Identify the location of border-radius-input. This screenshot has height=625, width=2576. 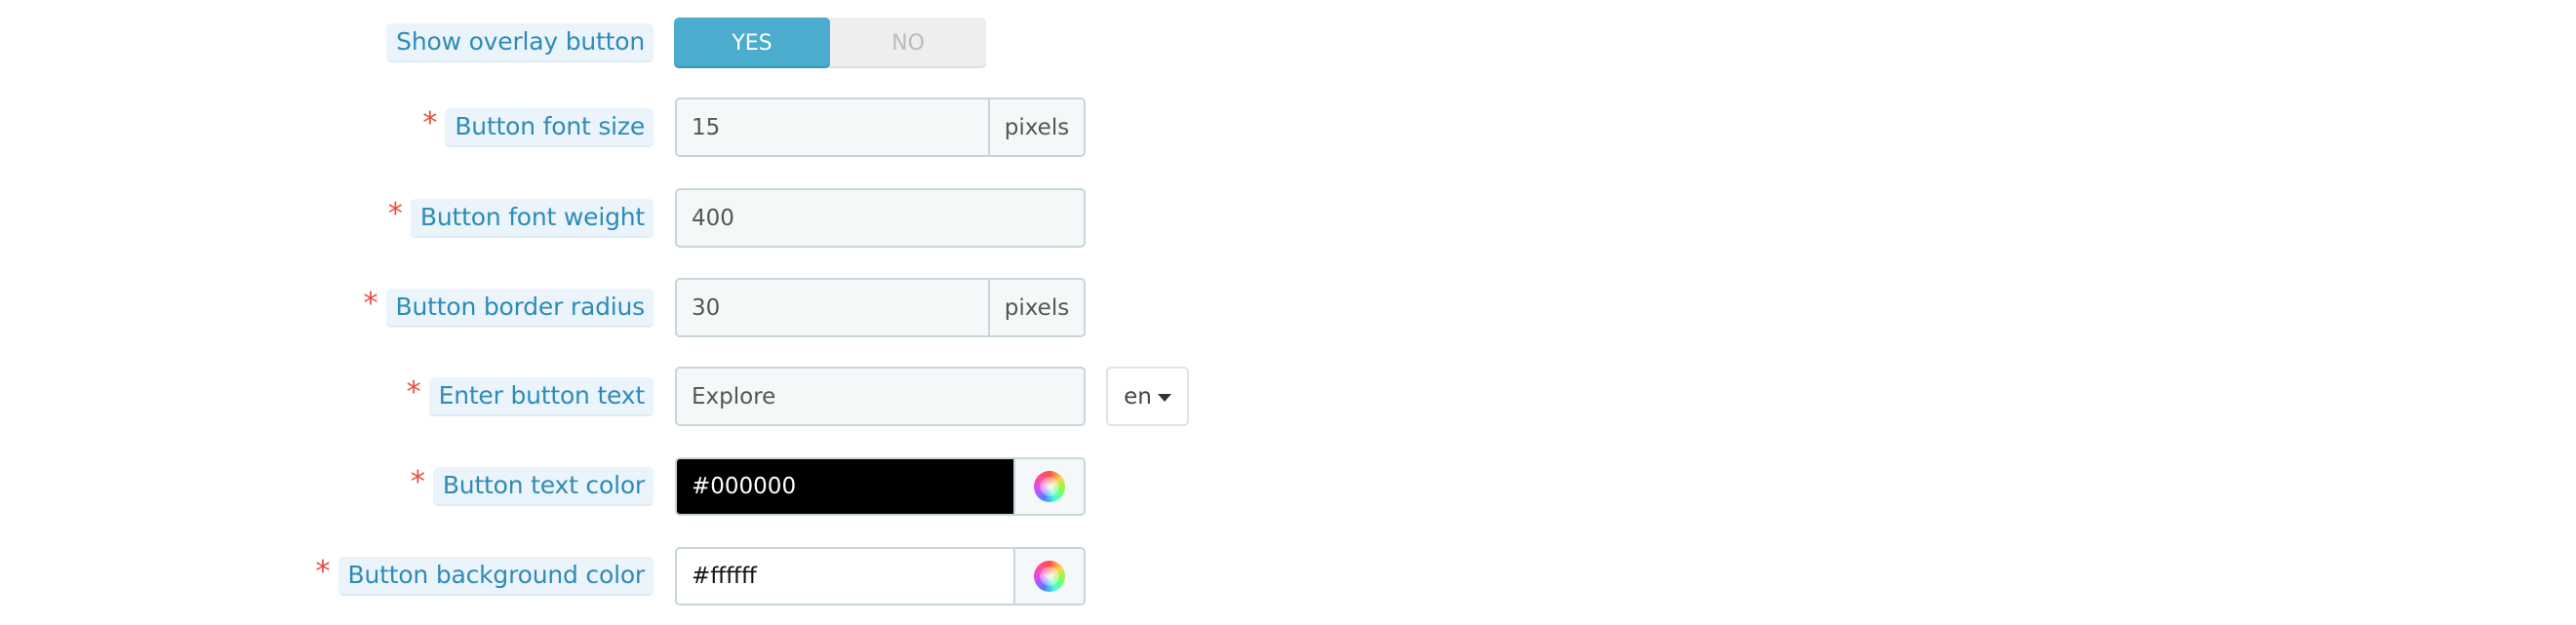
(832, 307).